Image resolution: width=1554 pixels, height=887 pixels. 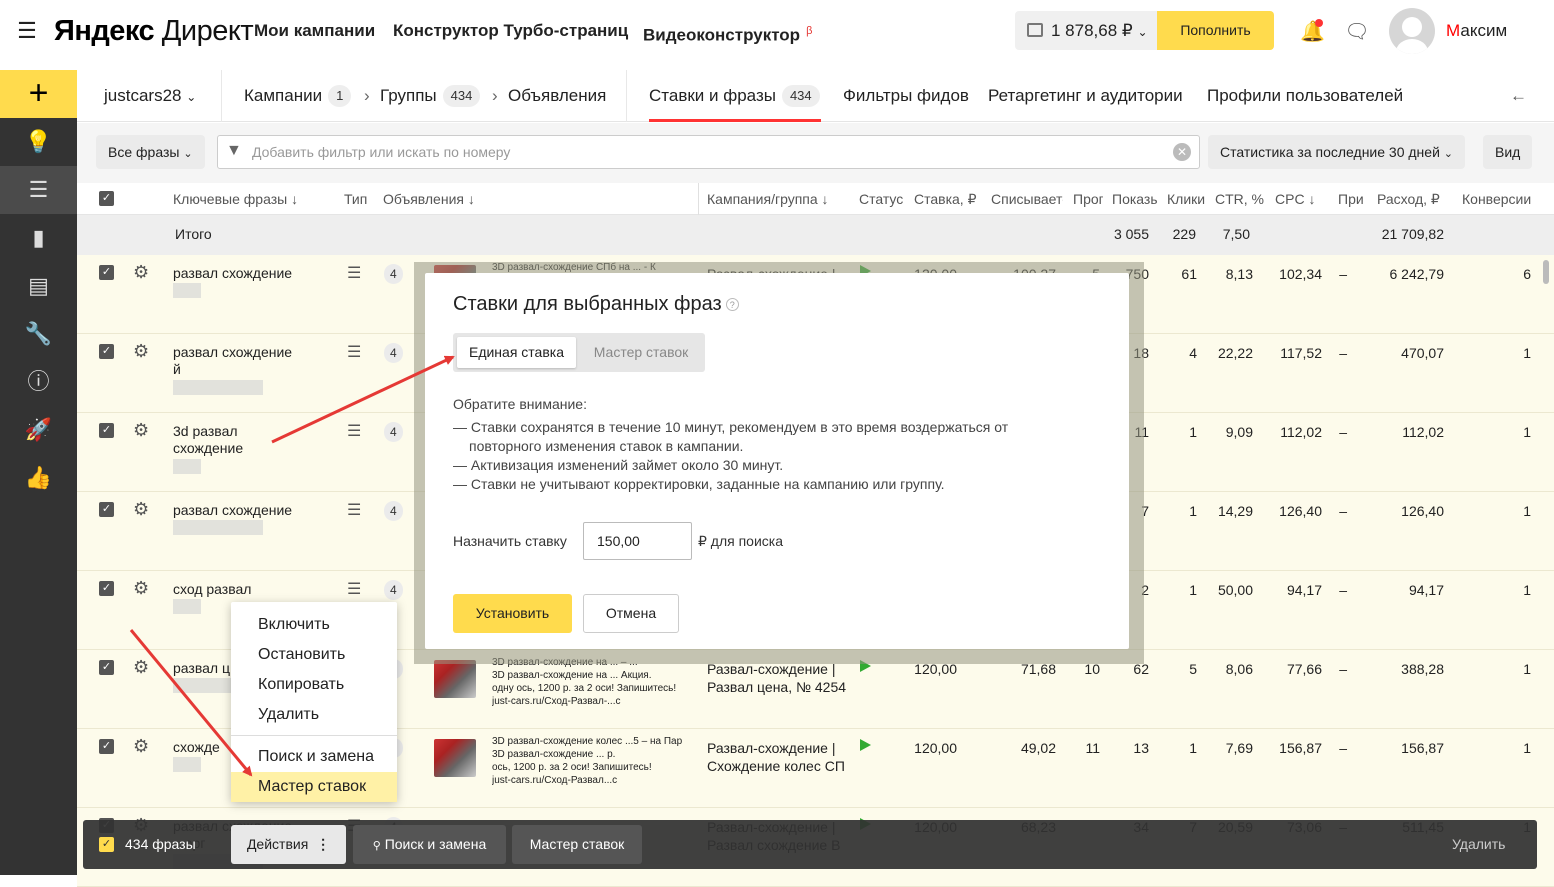 What do you see at coordinates (510, 31) in the screenshot?
I see `nav-turbo-constructor: Конструктор Турбо-страниц` at bounding box center [510, 31].